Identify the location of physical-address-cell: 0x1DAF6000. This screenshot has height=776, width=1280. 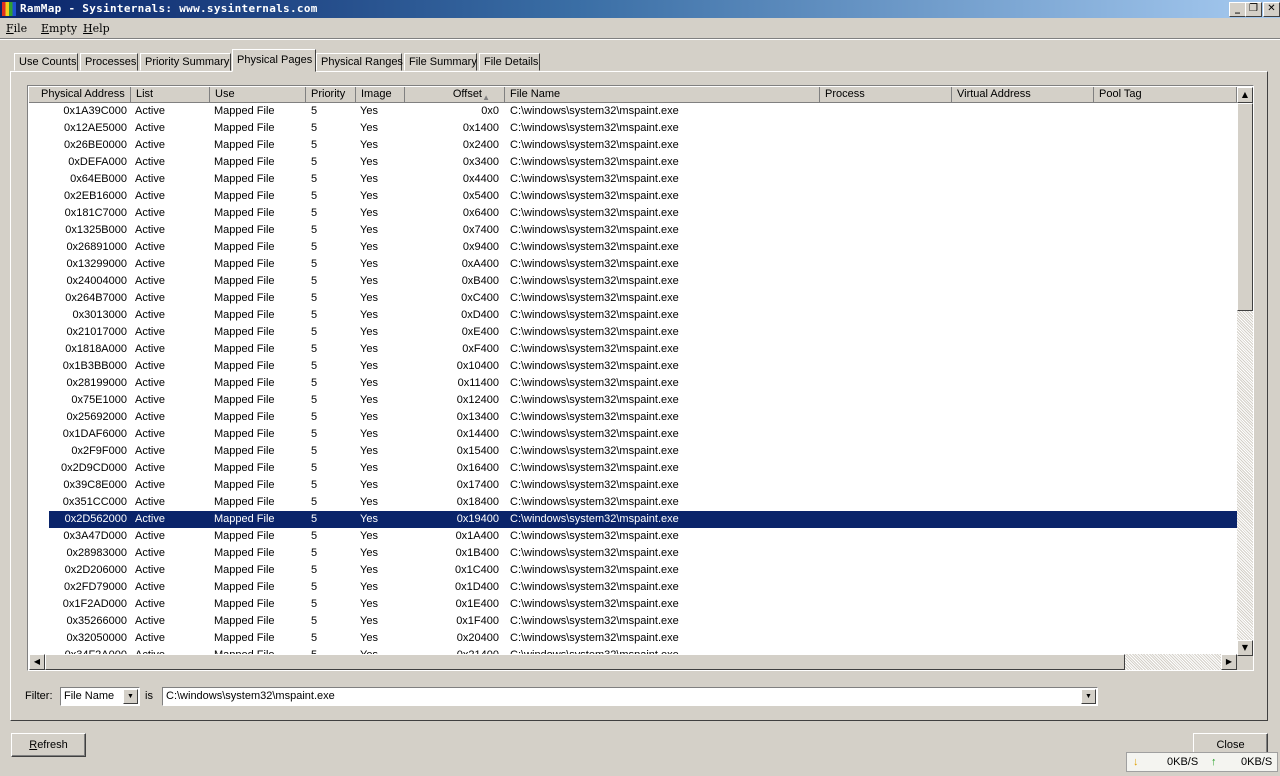
(94, 434).